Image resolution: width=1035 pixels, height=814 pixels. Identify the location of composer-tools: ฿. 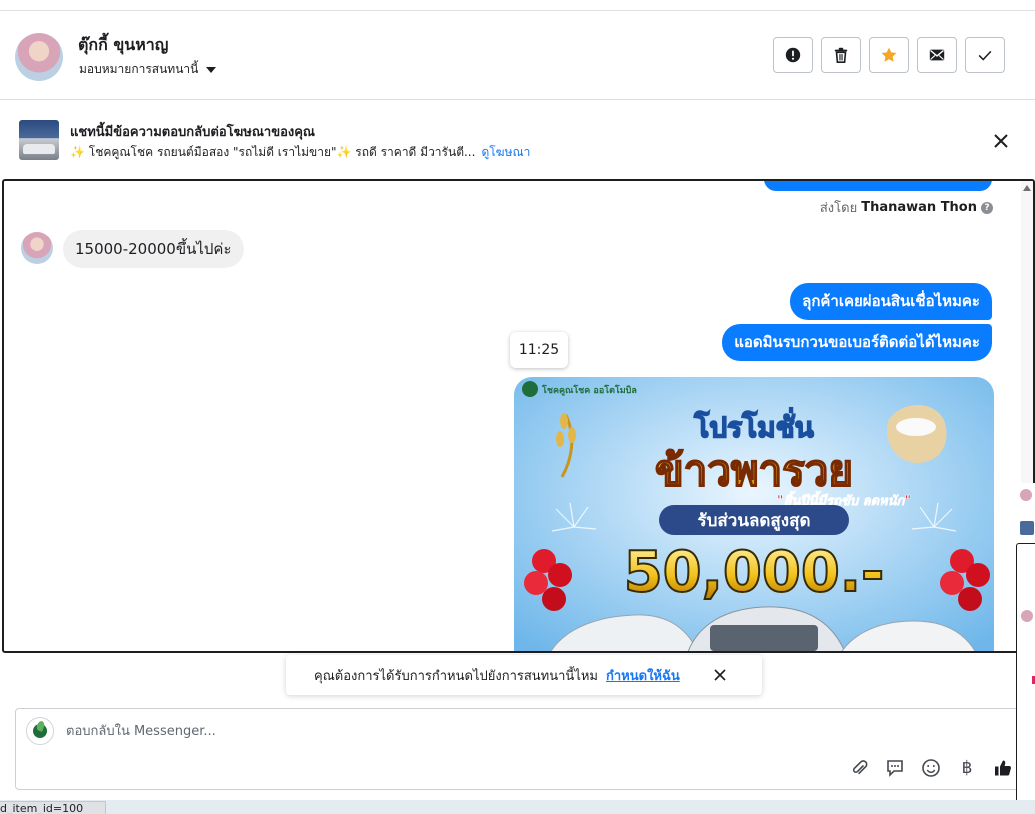
(931, 768).